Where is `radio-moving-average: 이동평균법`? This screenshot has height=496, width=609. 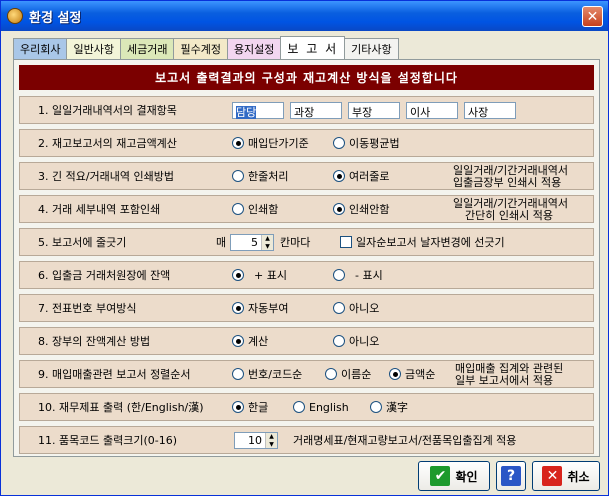 radio-moving-average: 이동평균법 is located at coordinates (366, 143).